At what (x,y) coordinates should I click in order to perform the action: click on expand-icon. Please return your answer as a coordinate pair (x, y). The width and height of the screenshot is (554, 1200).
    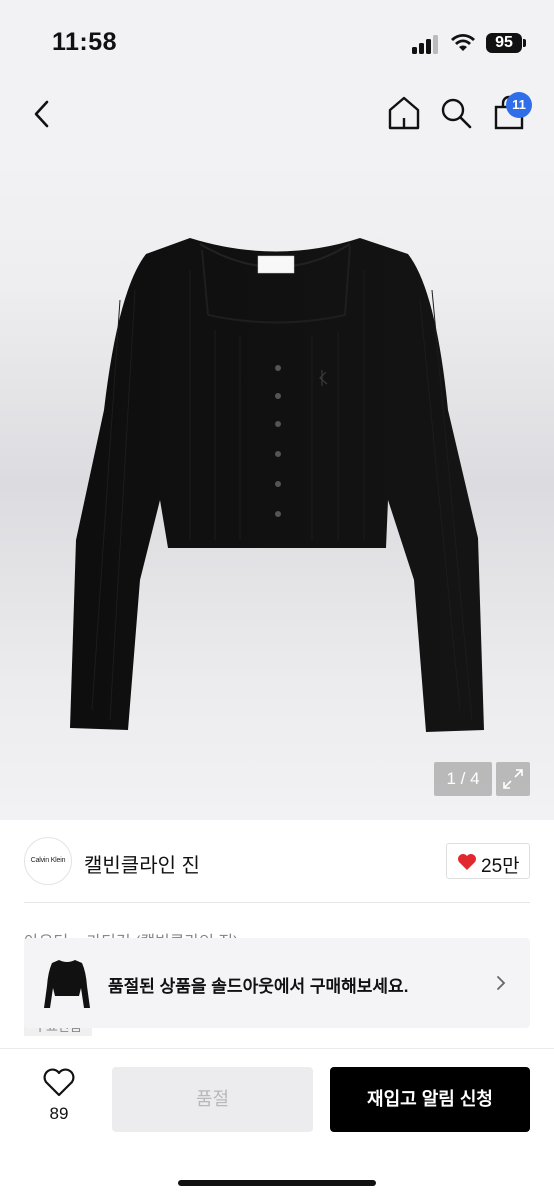
    Looking at the image, I should click on (513, 779).